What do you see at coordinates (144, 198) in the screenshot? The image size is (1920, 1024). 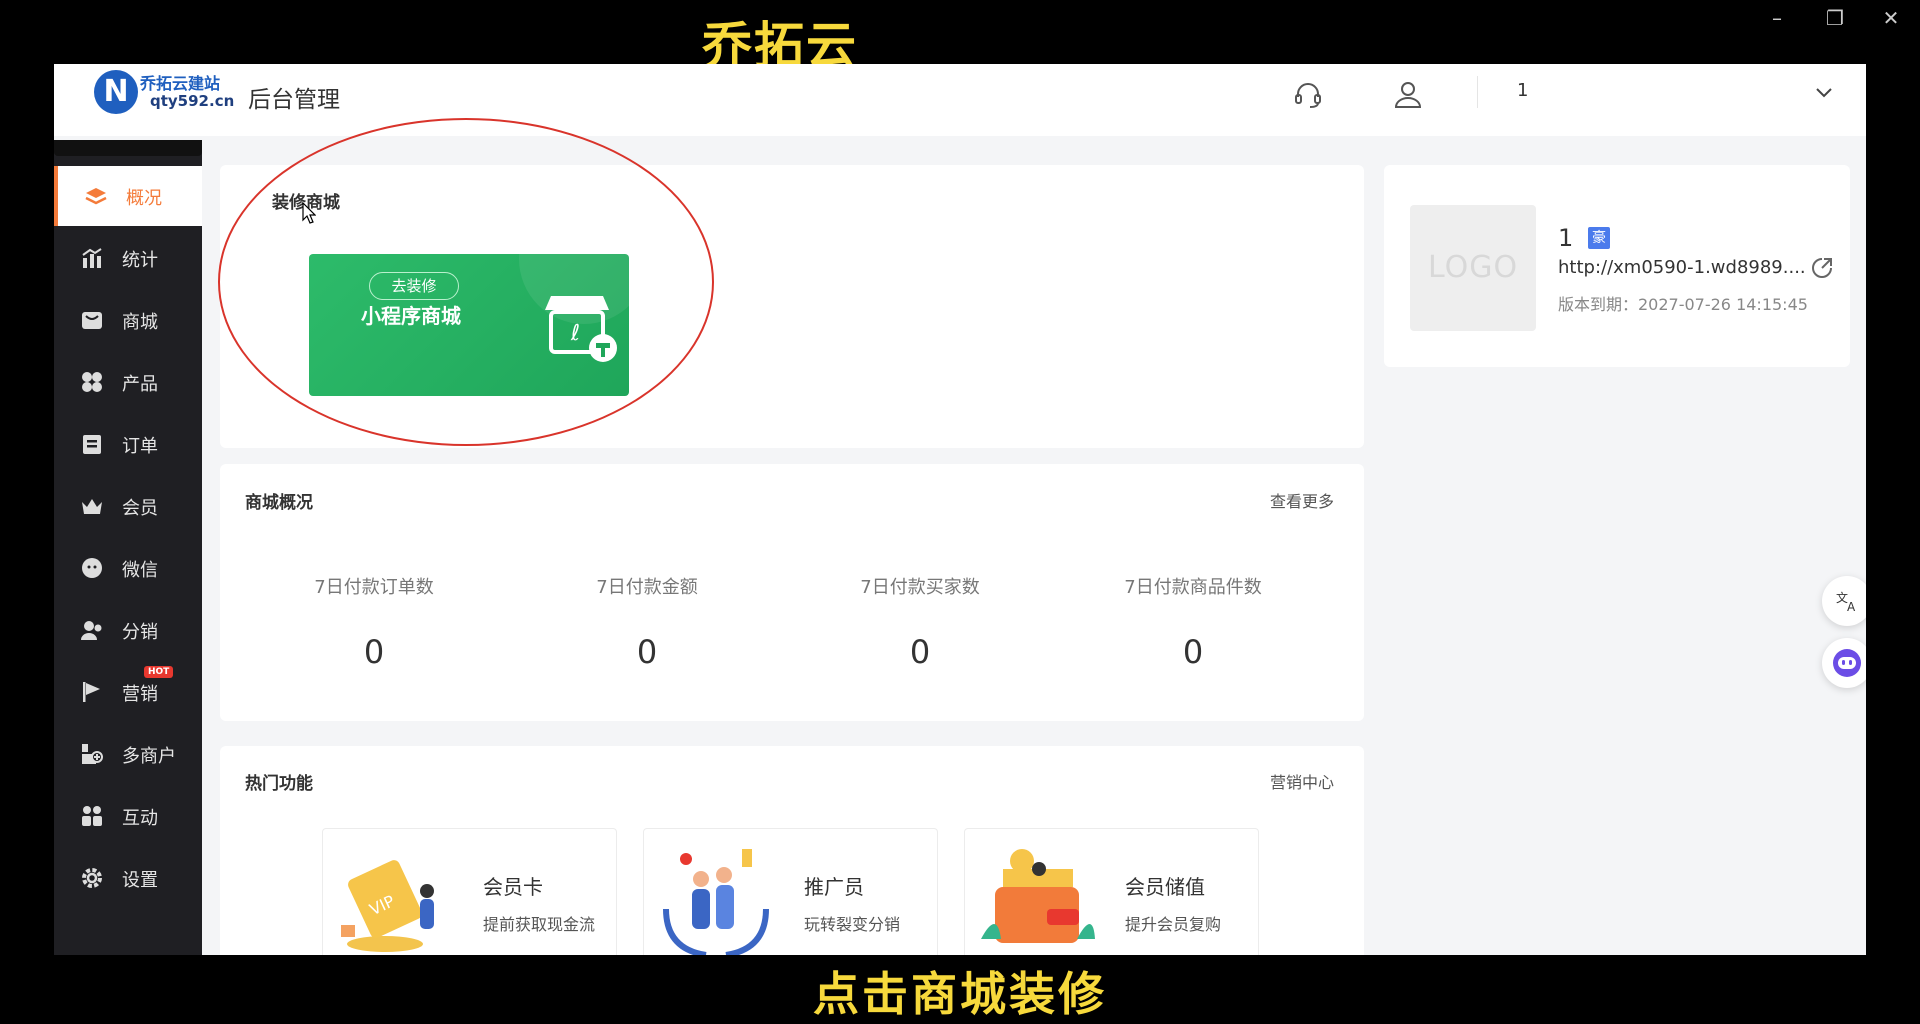 I see `sidebar-item-label: 概况` at bounding box center [144, 198].